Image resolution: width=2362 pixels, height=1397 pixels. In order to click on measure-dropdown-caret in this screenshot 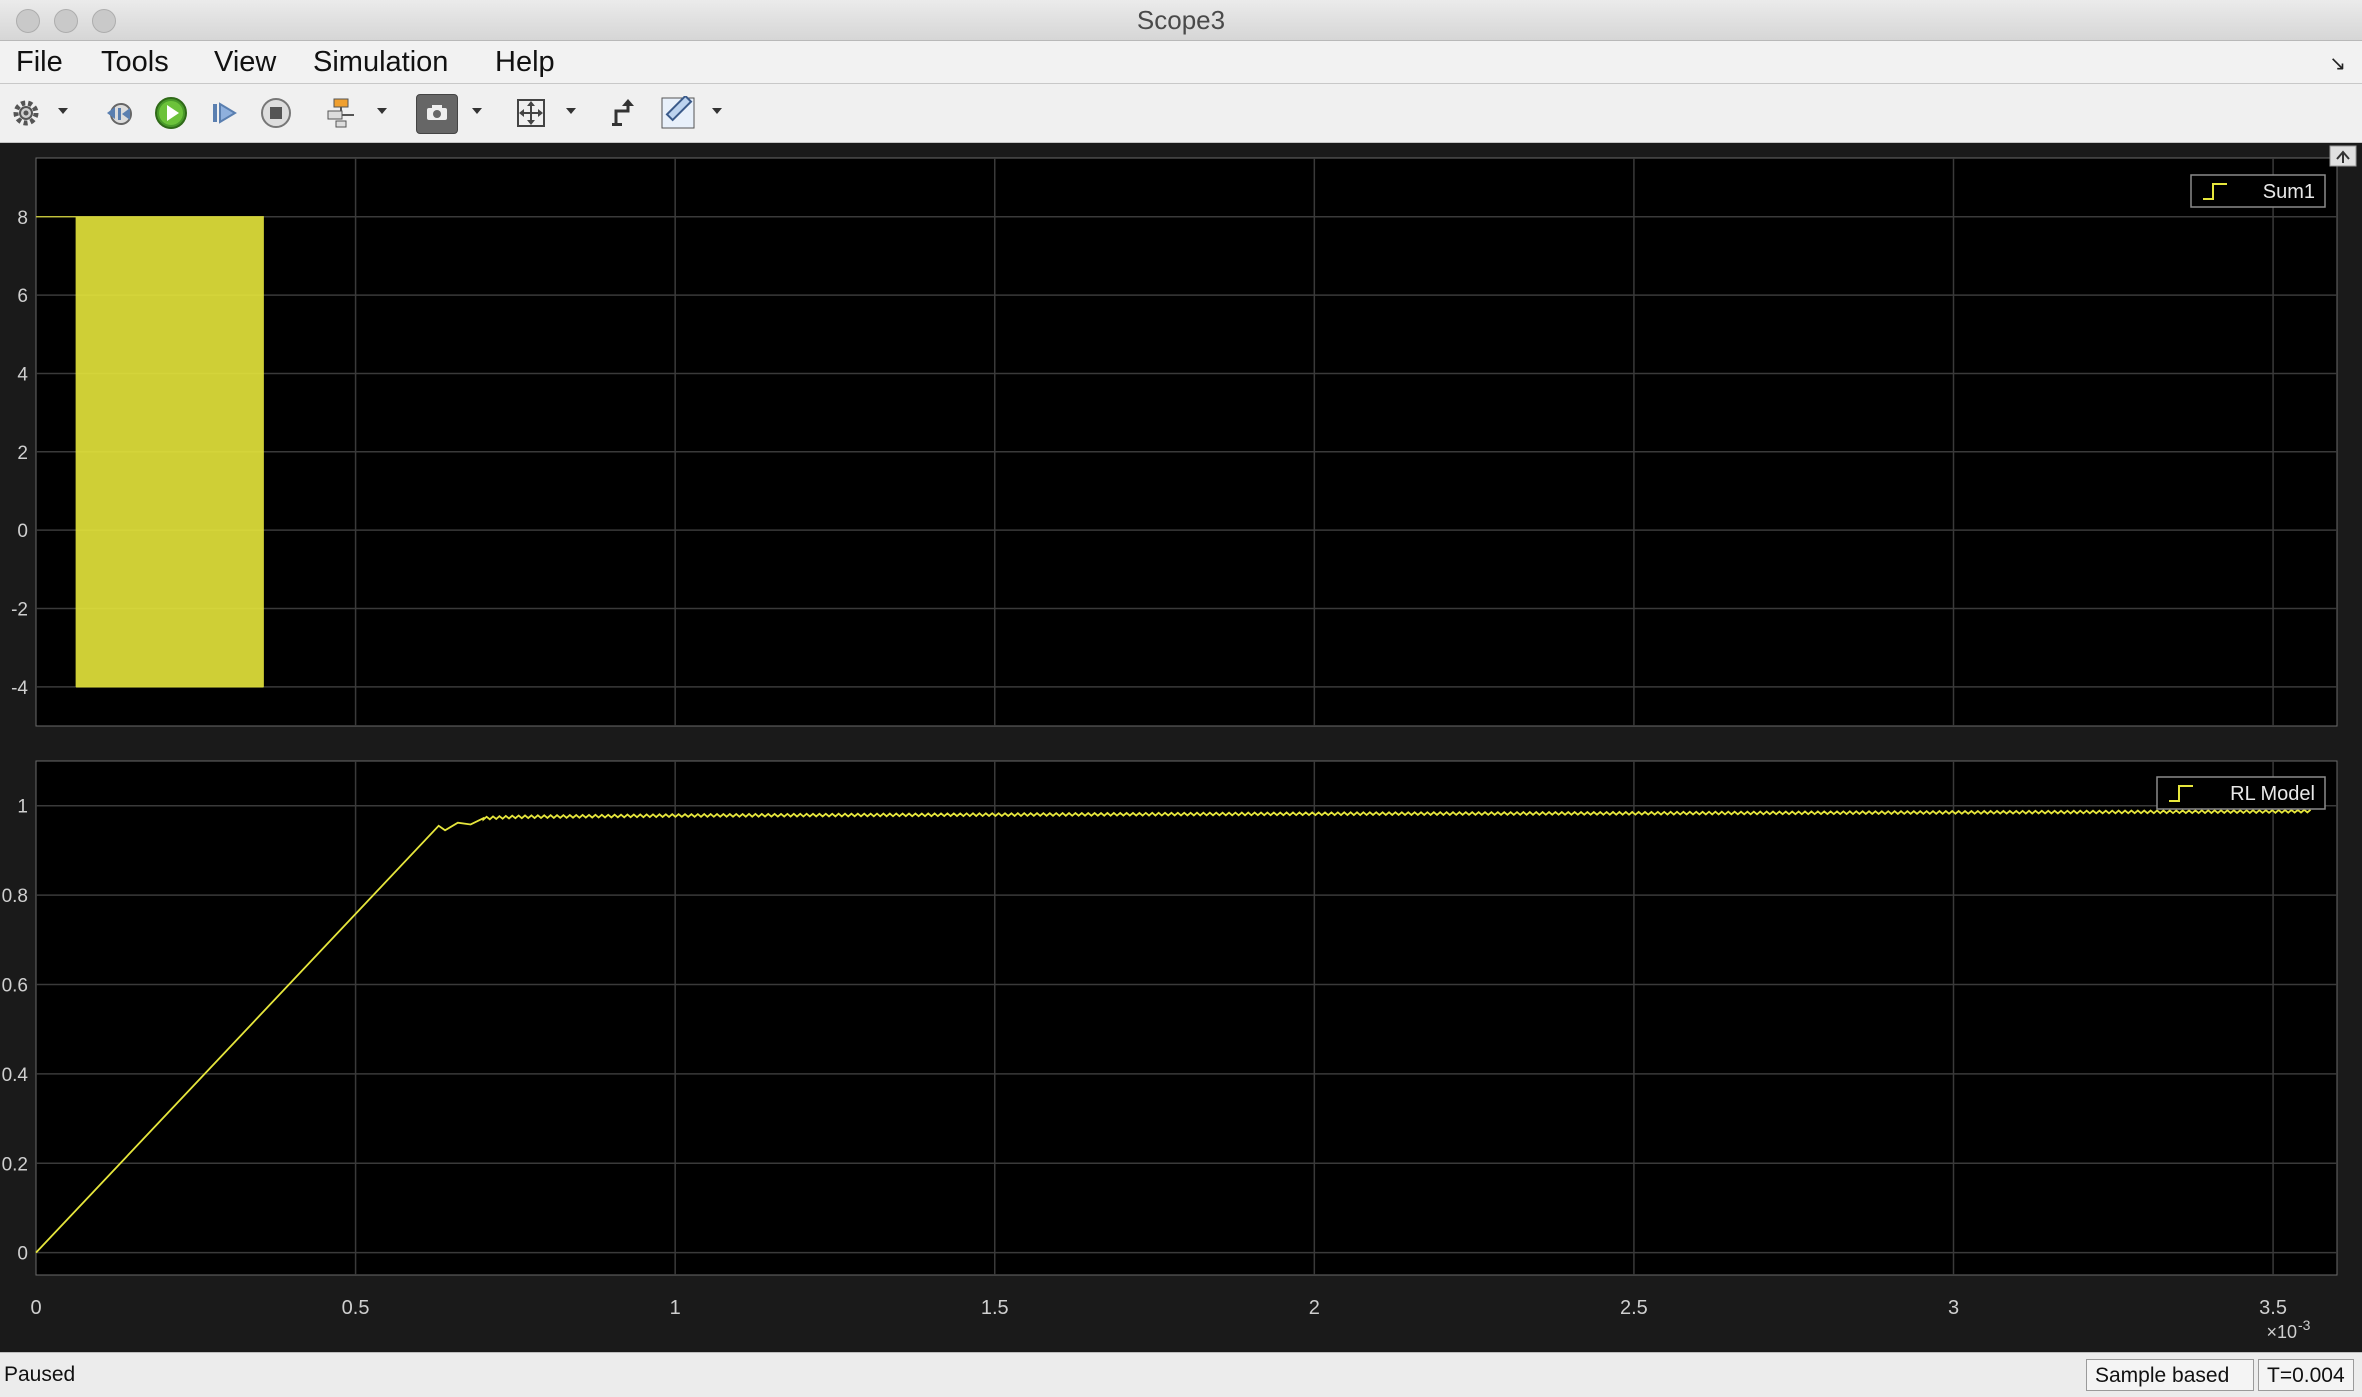, I will do `click(717, 111)`.